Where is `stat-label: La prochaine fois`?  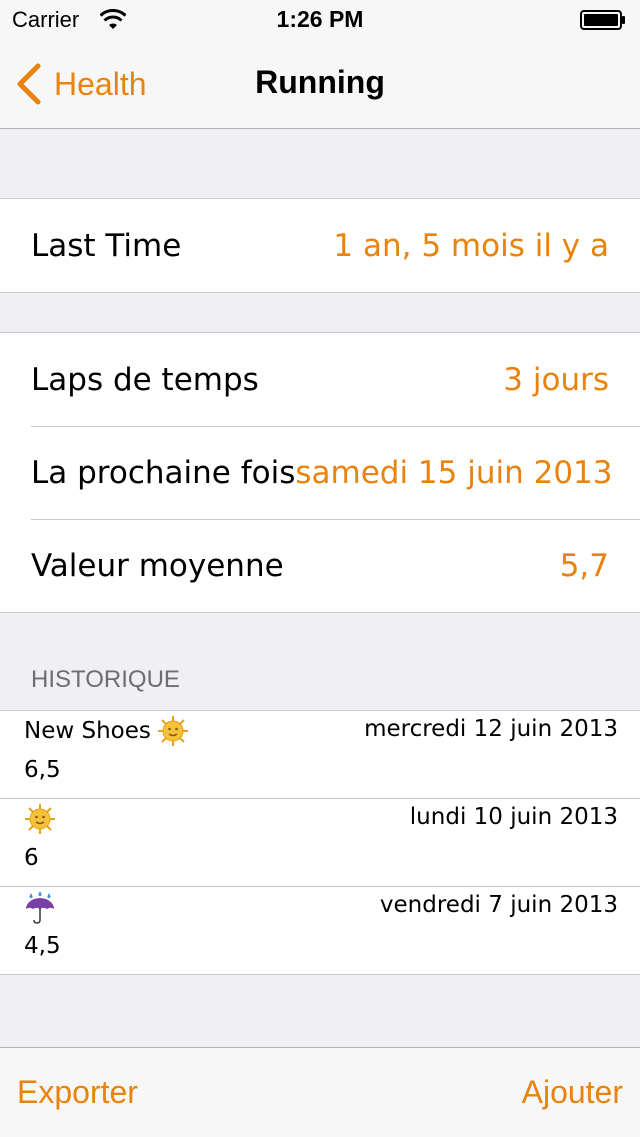 stat-label: La prochaine fois is located at coordinates (163, 472).